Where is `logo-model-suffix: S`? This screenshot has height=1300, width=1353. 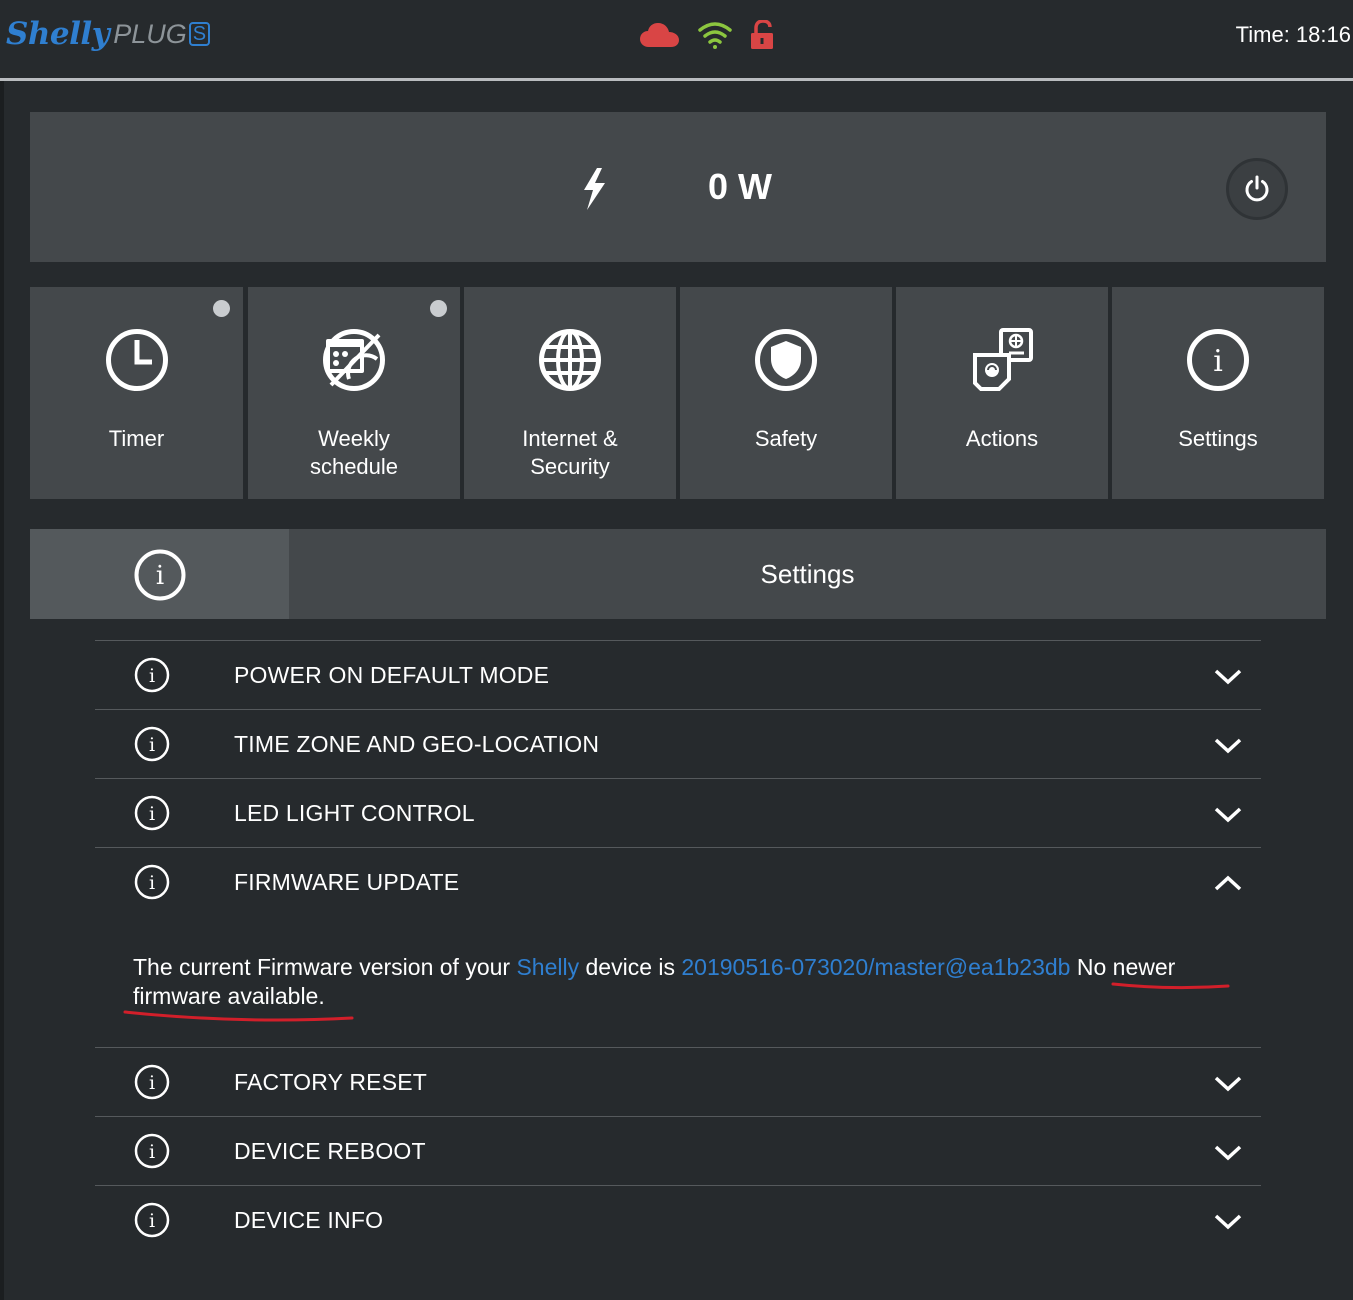 logo-model-suffix: S is located at coordinates (199, 34).